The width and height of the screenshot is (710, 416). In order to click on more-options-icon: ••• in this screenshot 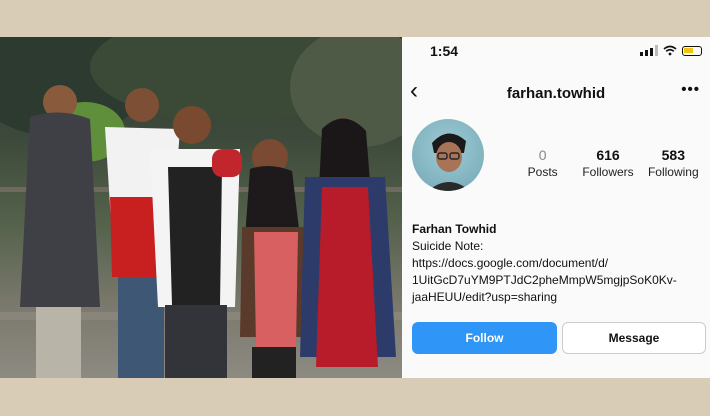, I will do `click(690, 89)`.